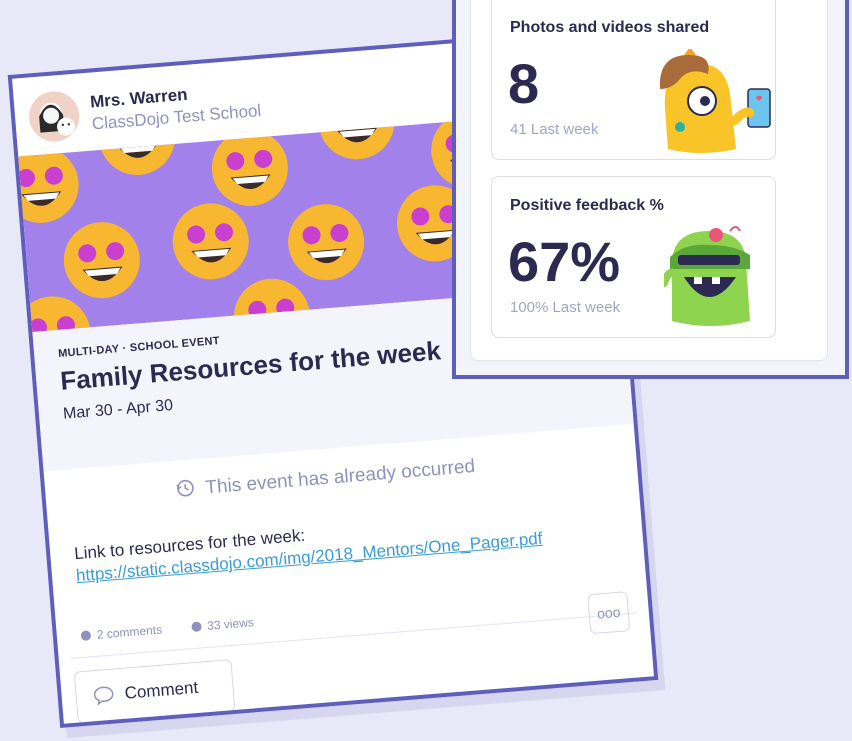 Image resolution: width=852 pixels, height=741 pixels. Describe the element at coordinates (609, 613) in the screenshot. I see `more-options-button: ooo` at that location.